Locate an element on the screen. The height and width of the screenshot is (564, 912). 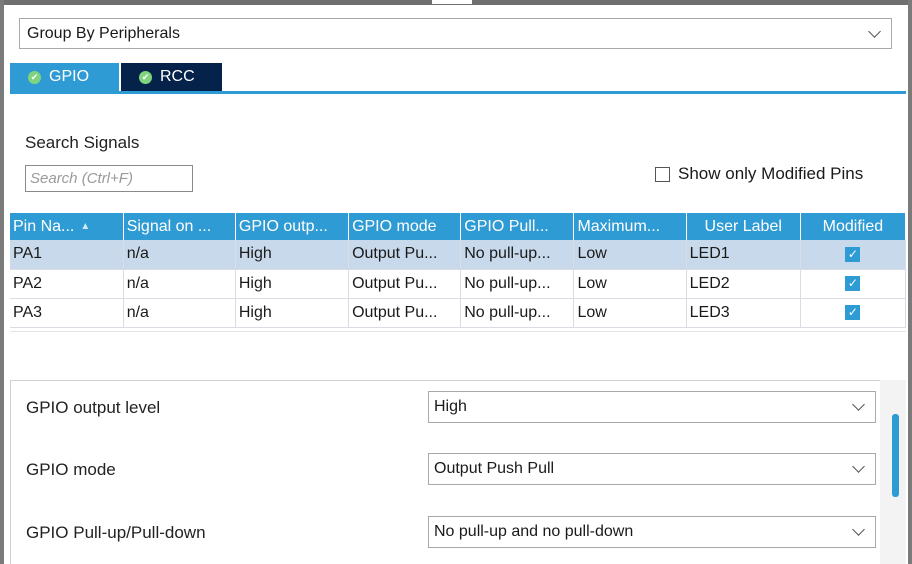
sort-icon: ▲ is located at coordinates (85, 226).